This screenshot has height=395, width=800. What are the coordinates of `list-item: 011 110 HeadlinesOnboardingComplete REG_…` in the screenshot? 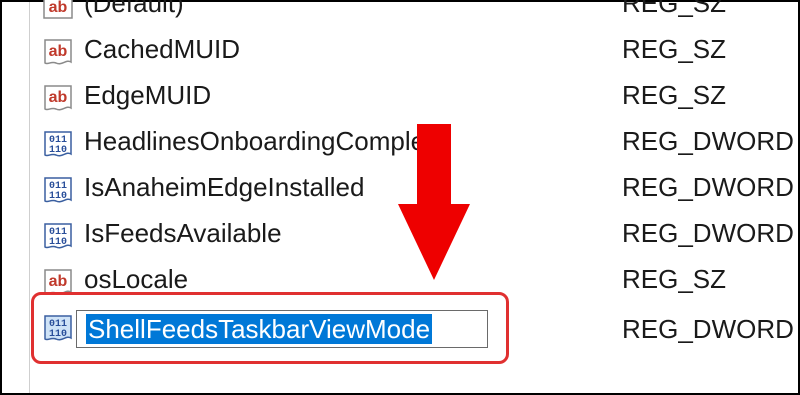 It's located at (400, 143).